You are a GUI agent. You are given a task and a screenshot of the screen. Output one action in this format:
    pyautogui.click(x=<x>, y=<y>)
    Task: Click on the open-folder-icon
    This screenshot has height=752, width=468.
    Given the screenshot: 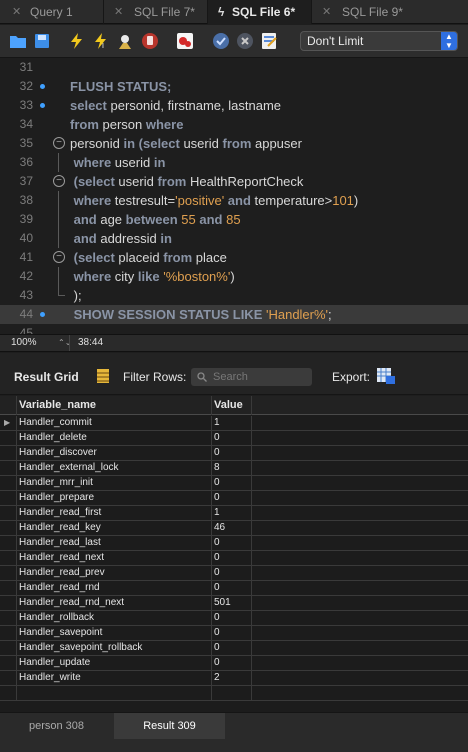 What is the action you would take?
    pyautogui.click(x=18, y=41)
    